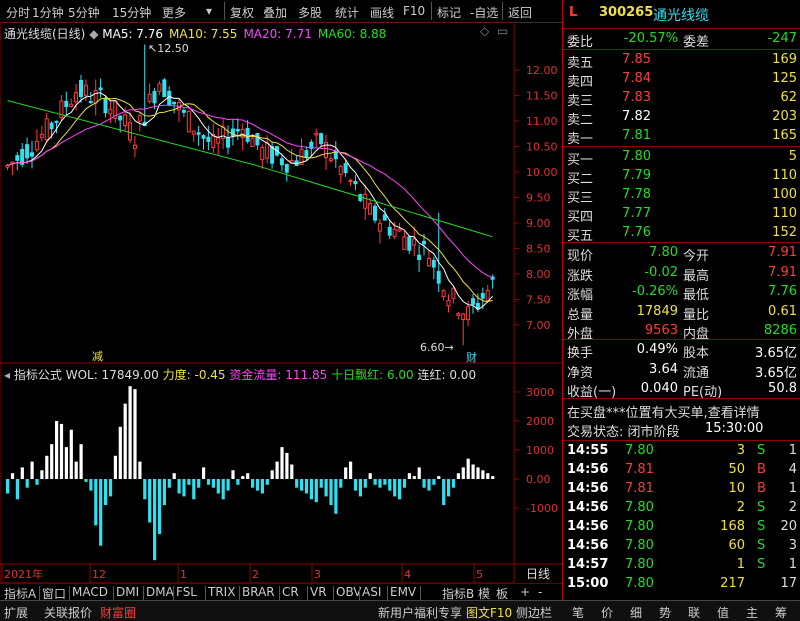  What do you see at coordinates (681, 137) in the screenshot?
I see `asks-row: 卖一 7.81 165` at bounding box center [681, 137].